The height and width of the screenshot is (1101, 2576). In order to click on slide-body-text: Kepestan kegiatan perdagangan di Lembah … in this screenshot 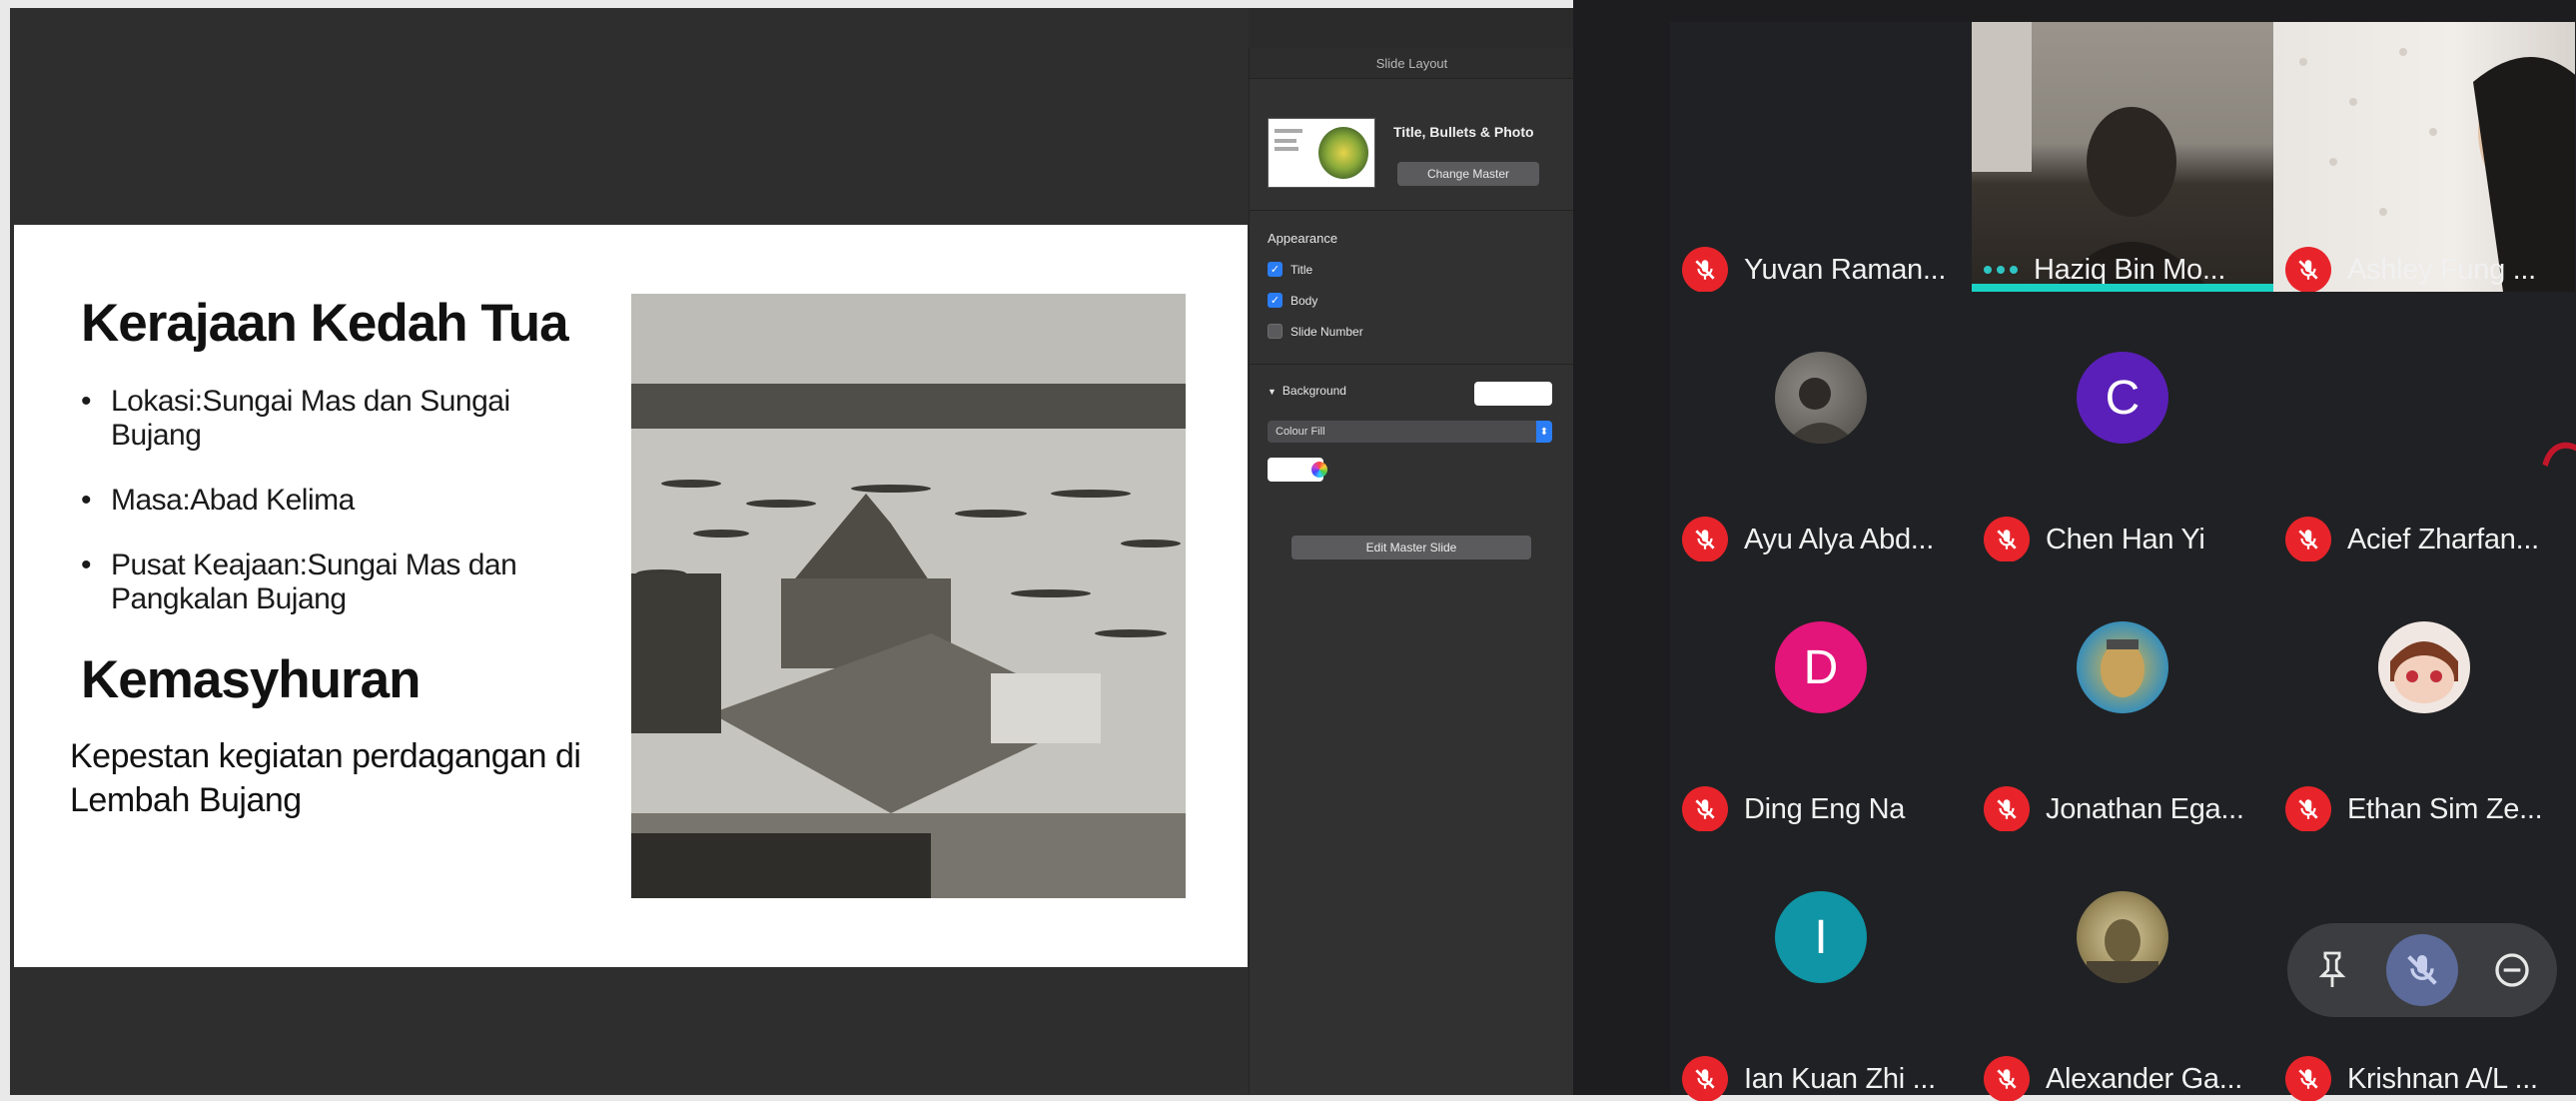, I will do `click(339, 778)`.